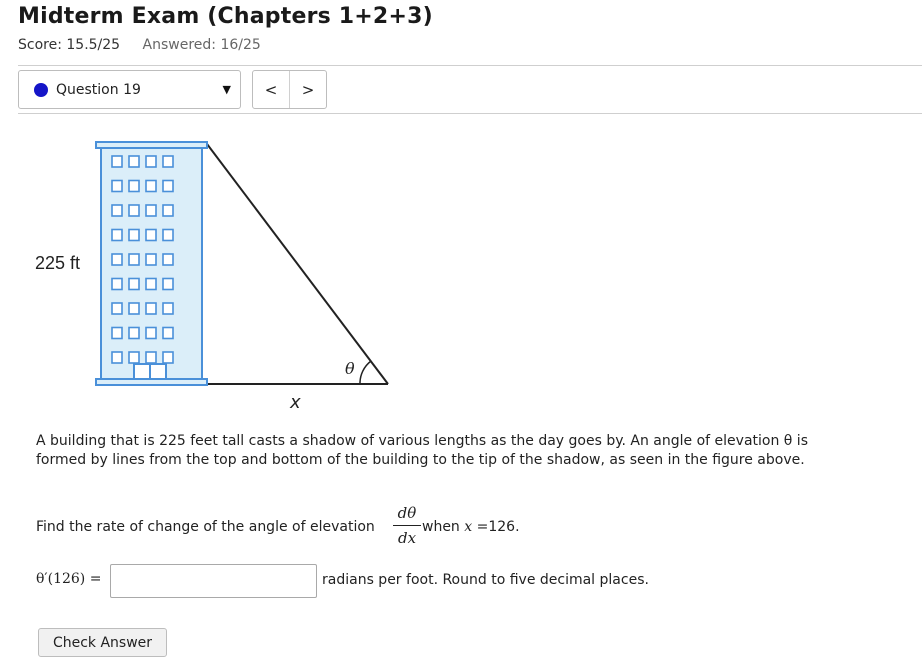 Image resolution: width=922 pixels, height=664 pixels. I want to click on height-label: 225 ft, so click(57, 263).